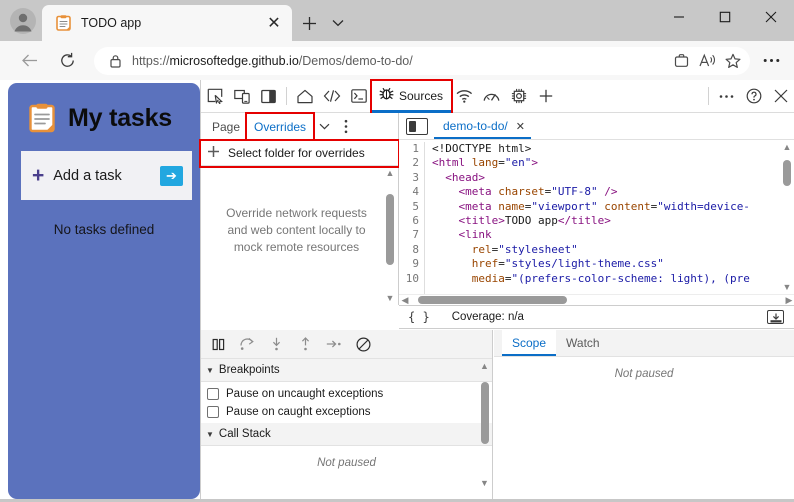  What do you see at coordinates (583, 343) in the screenshot?
I see `tab-watch: Watch` at bounding box center [583, 343].